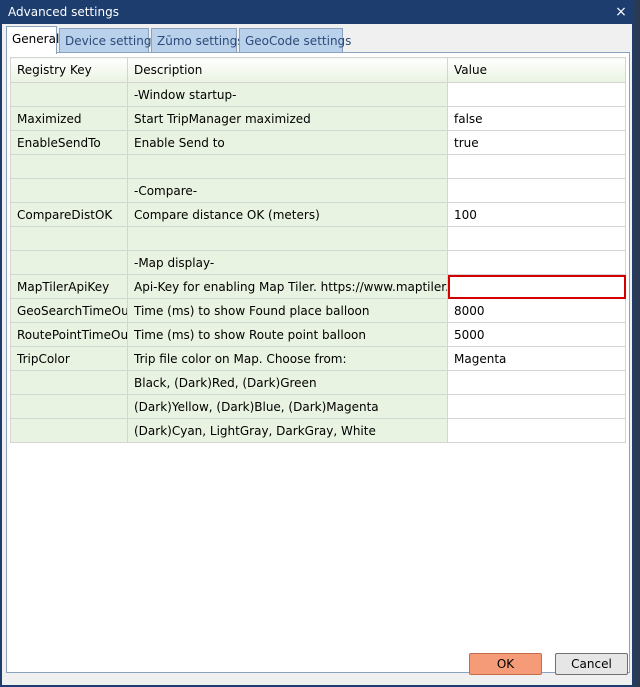  Describe the element at coordinates (536, 70) in the screenshot. I see `column-header-value: Value` at that location.